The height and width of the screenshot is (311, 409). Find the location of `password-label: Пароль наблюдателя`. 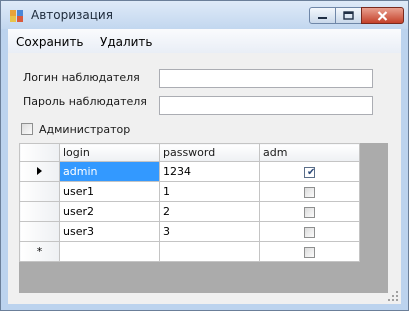

password-label: Пароль наблюдателя is located at coordinates (85, 101).